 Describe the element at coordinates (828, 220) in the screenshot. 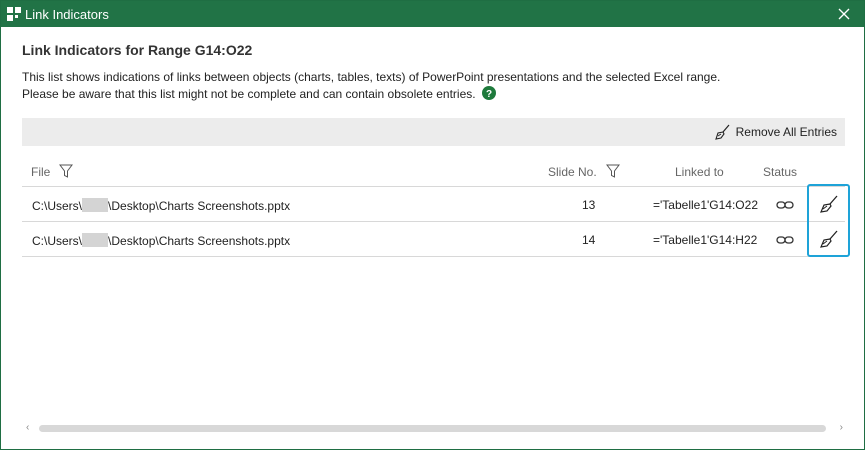

I see `remove-column-highlight` at that location.